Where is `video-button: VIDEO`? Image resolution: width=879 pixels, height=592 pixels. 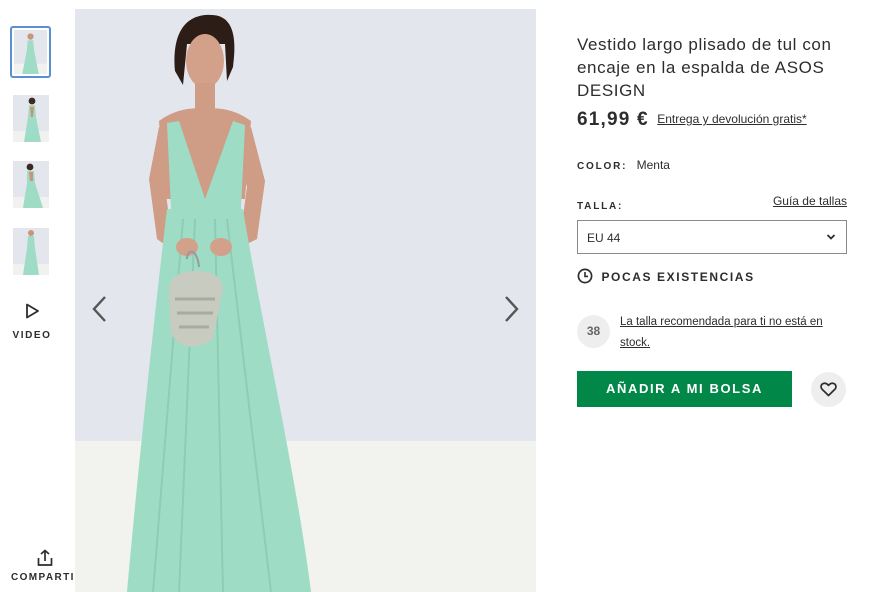 video-button: VIDEO is located at coordinates (32, 325).